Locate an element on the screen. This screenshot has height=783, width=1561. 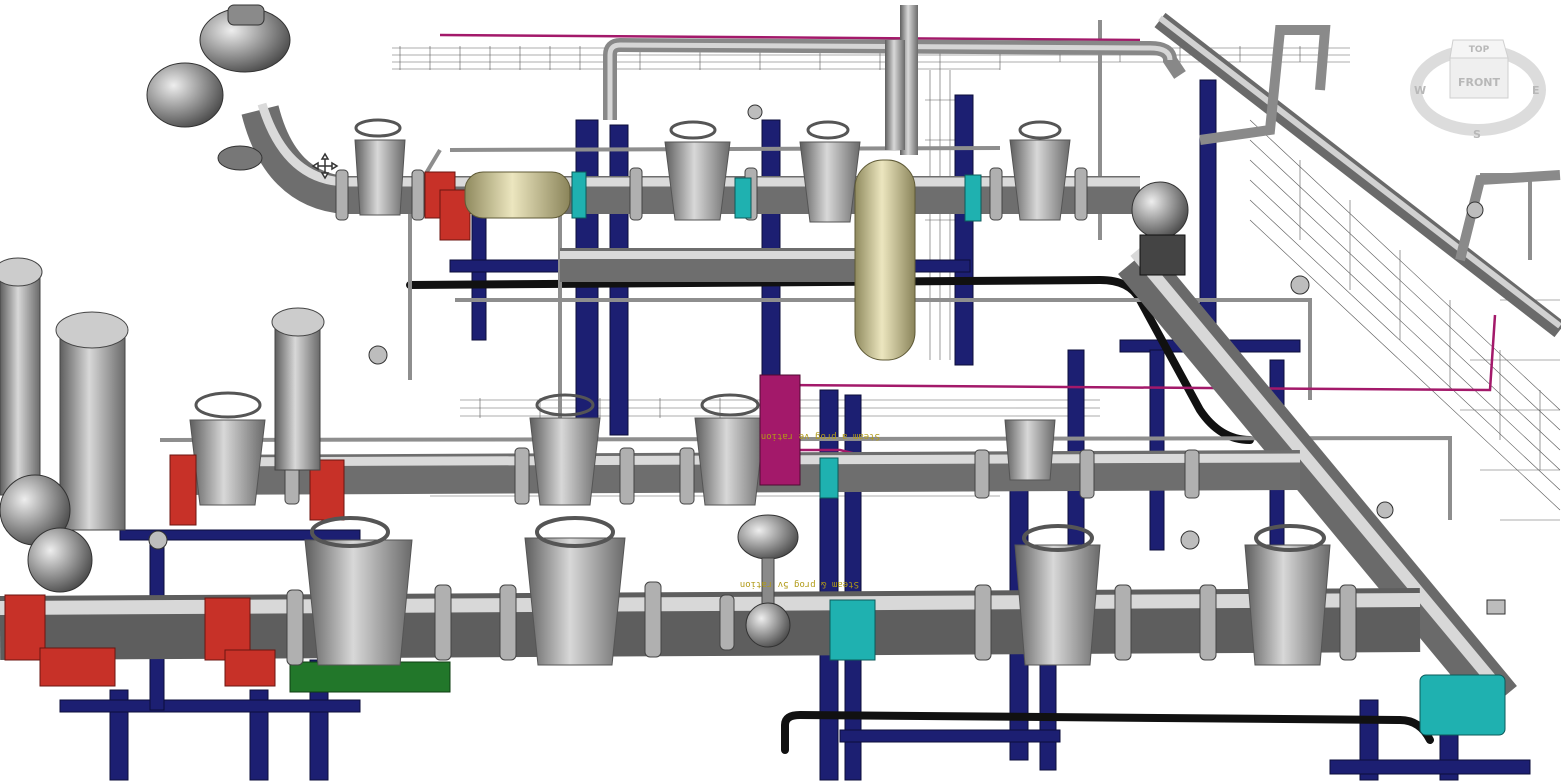
cube-face-front: FRONT is located at coordinates (1479, 82).